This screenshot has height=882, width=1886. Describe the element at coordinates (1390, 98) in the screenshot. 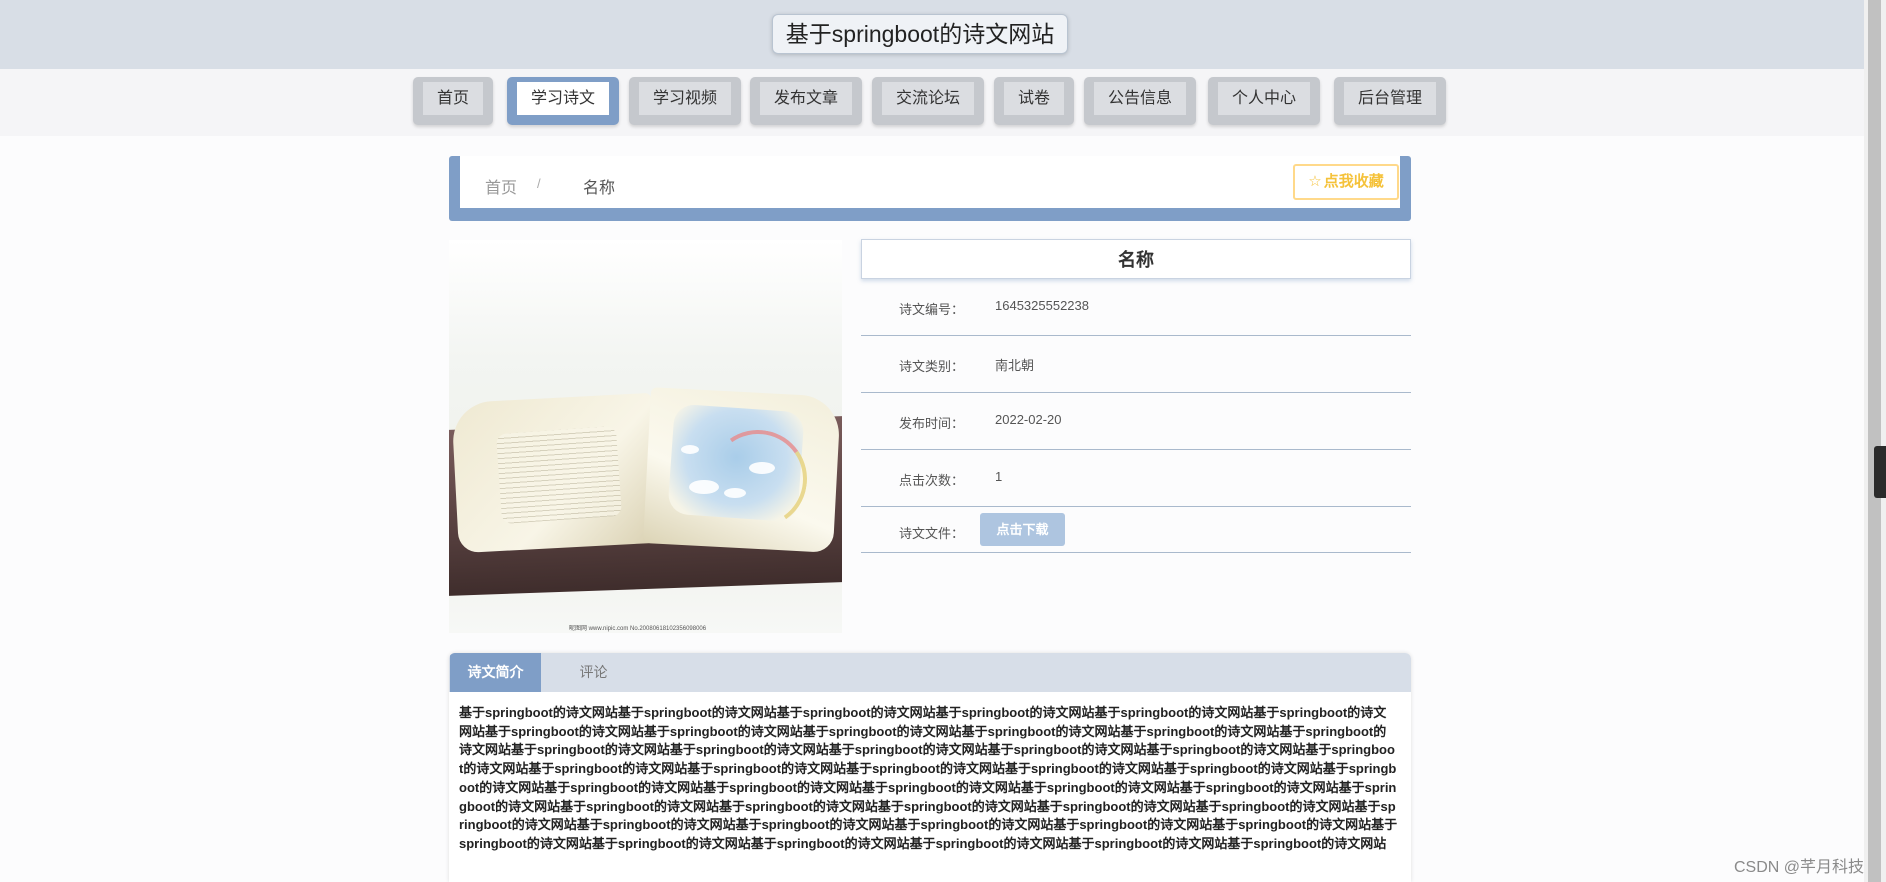

I see `nav-item-label: 后台管理` at that location.